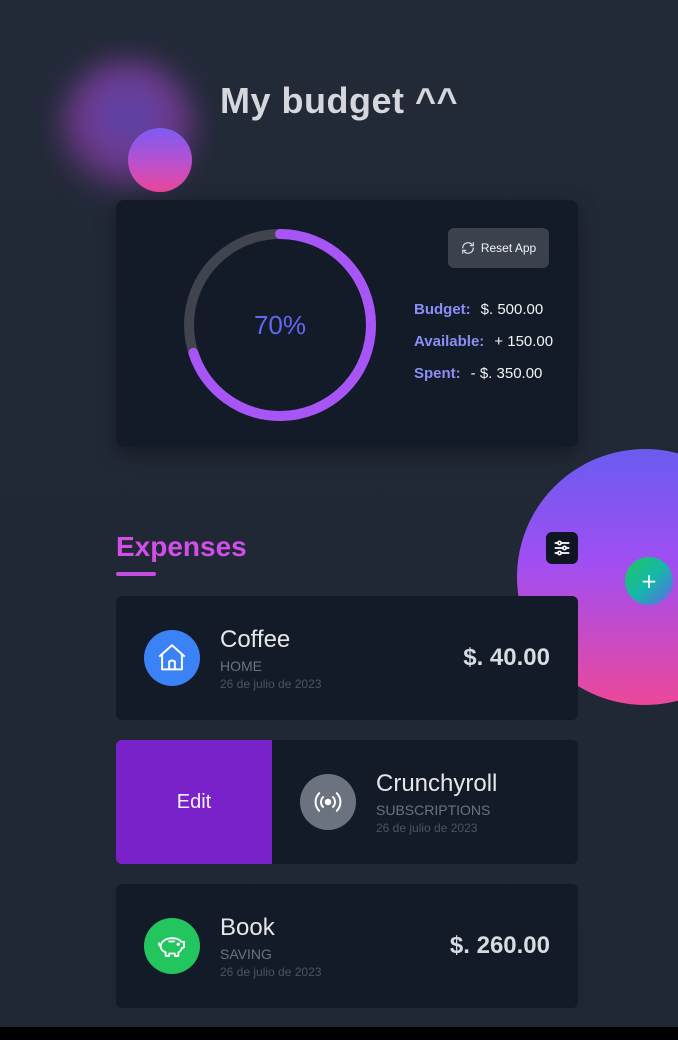 The height and width of the screenshot is (1040, 678). I want to click on spent-label: Spent:, so click(437, 373).